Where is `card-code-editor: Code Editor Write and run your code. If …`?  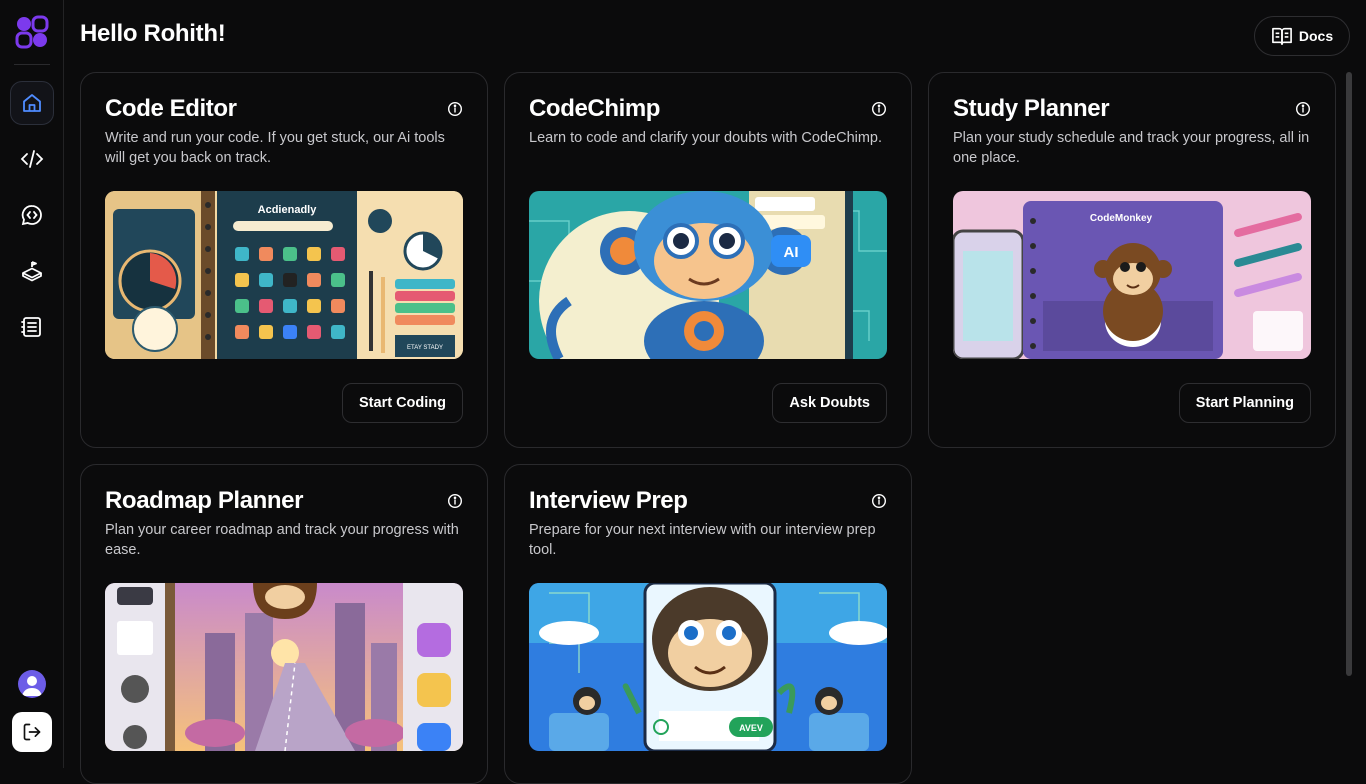
card-code-editor: Code Editor Write and run your code. If … is located at coordinates (284, 260).